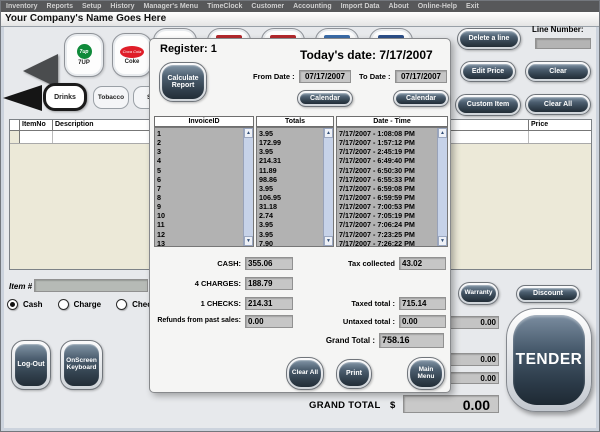  What do you see at coordinates (122, 6) in the screenshot?
I see `menu-item-history: History` at bounding box center [122, 6].